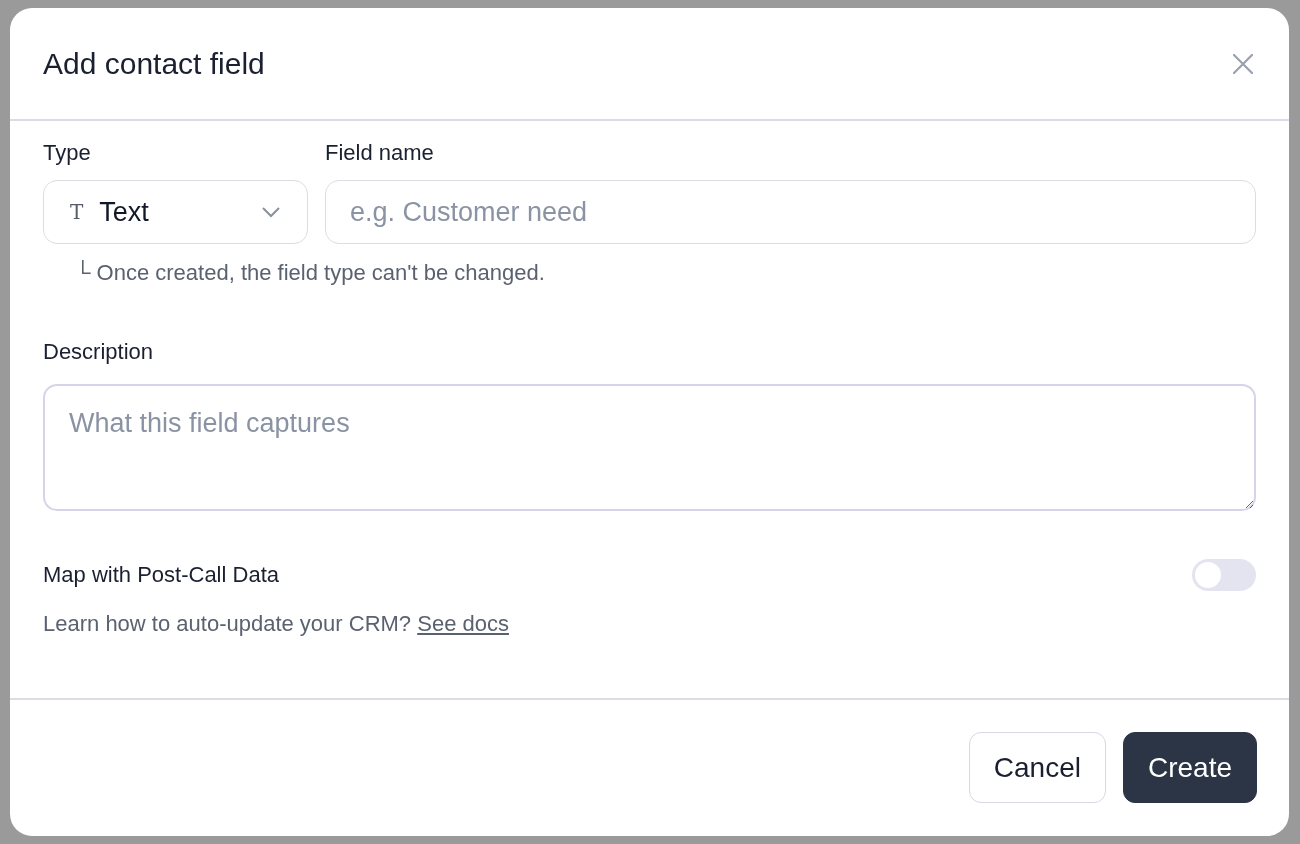 The height and width of the screenshot is (844, 1300). I want to click on type-select: T Text, so click(175, 212).